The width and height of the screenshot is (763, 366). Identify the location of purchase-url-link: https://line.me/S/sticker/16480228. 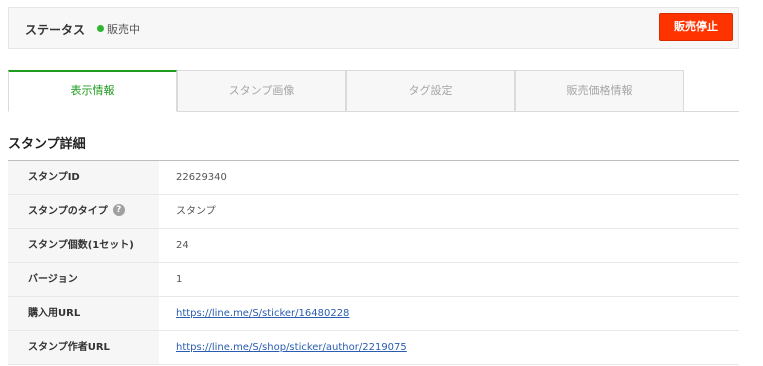
(262, 313).